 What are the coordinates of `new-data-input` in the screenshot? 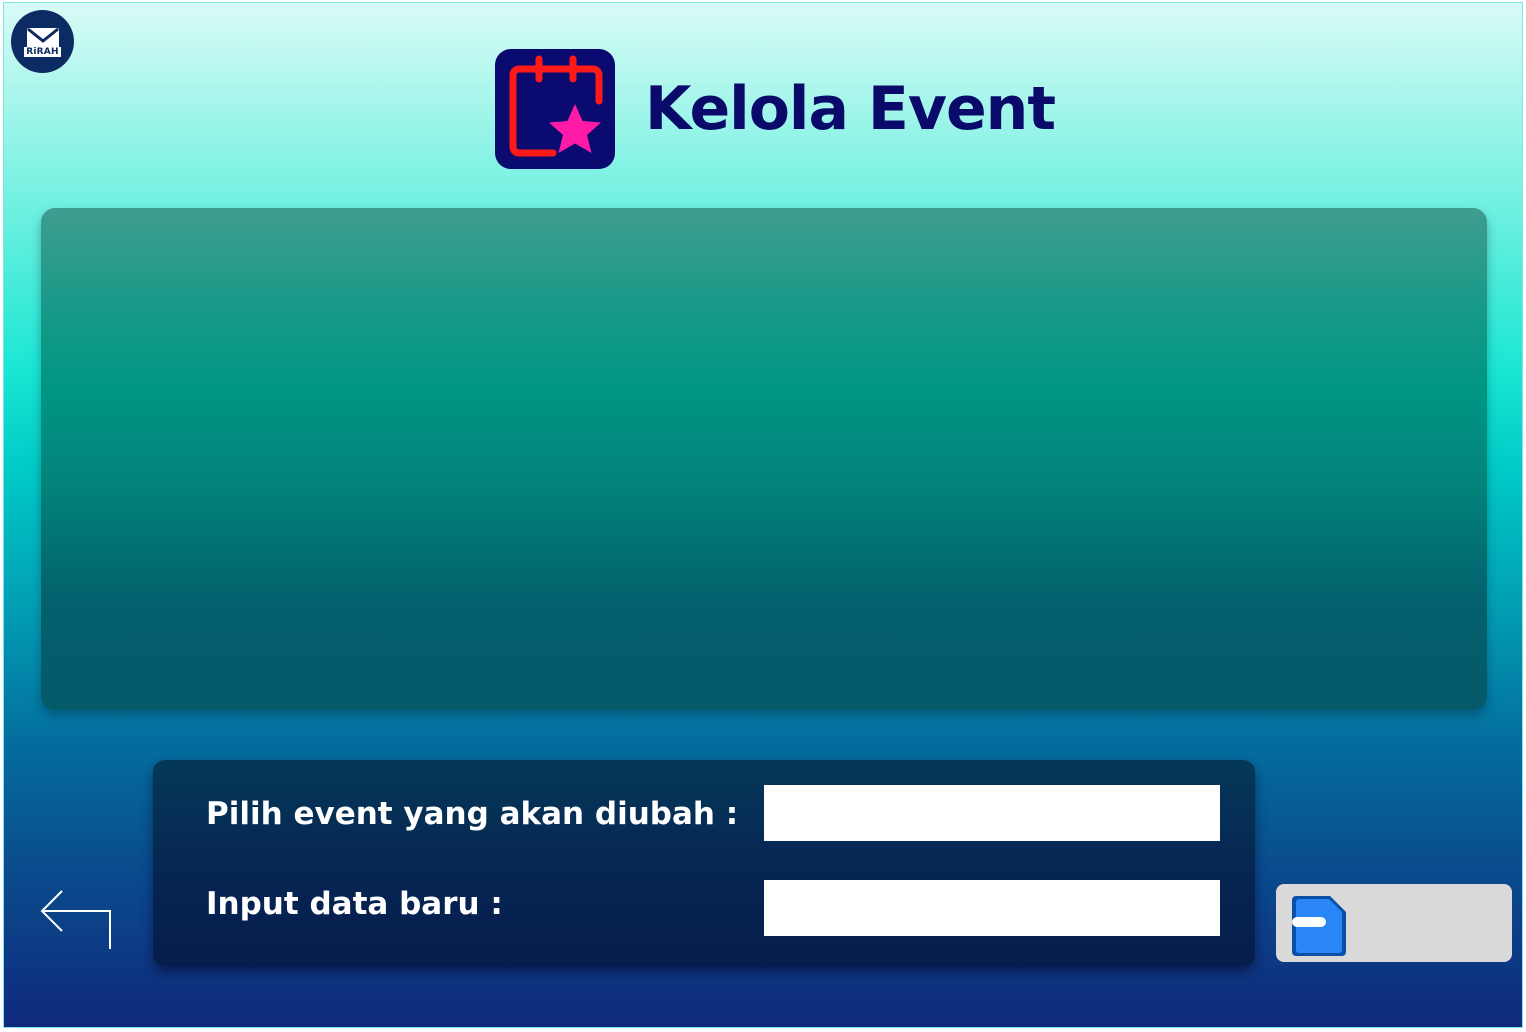 It's located at (992, 908).